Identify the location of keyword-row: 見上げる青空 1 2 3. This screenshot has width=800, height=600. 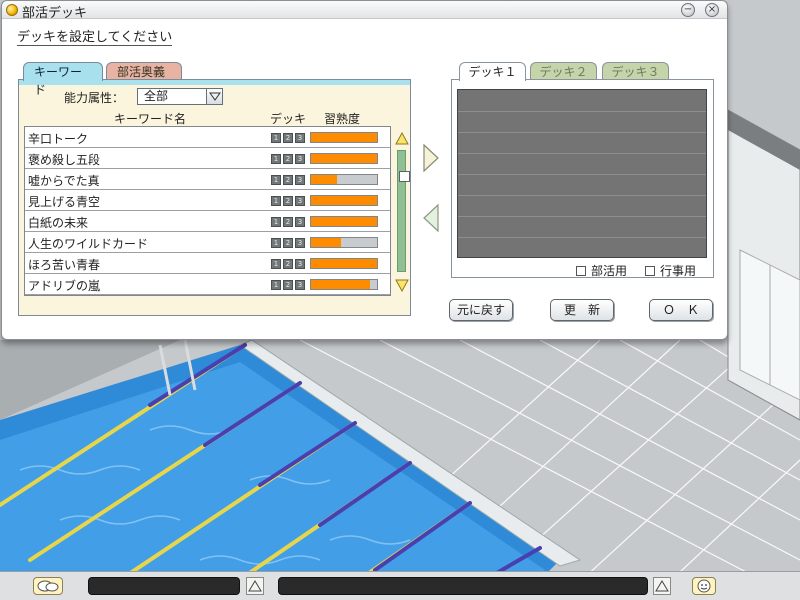
(207, 200).